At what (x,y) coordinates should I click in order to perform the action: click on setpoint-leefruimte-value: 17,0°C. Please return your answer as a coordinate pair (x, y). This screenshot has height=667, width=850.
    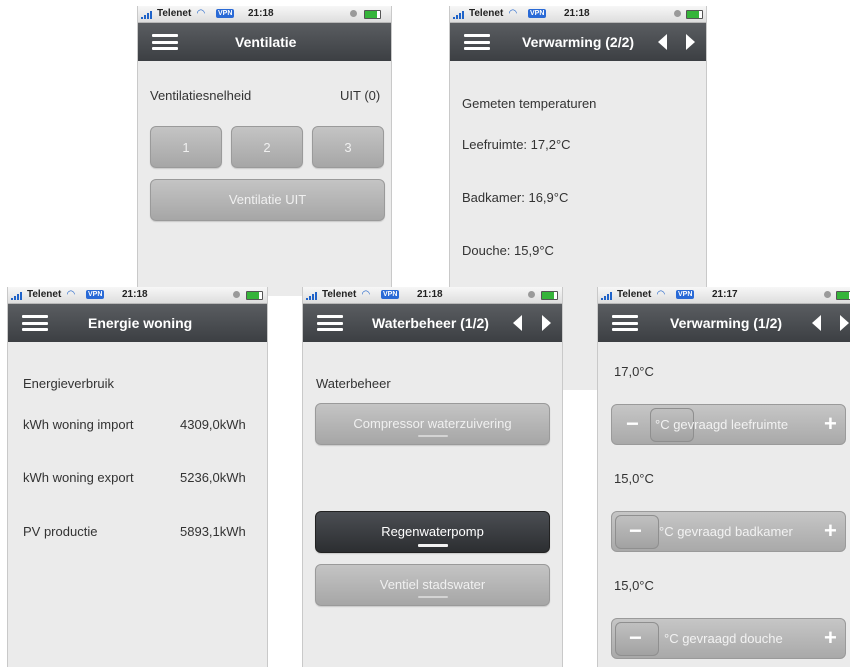
    Looking at the image, I should click on (634, 371).